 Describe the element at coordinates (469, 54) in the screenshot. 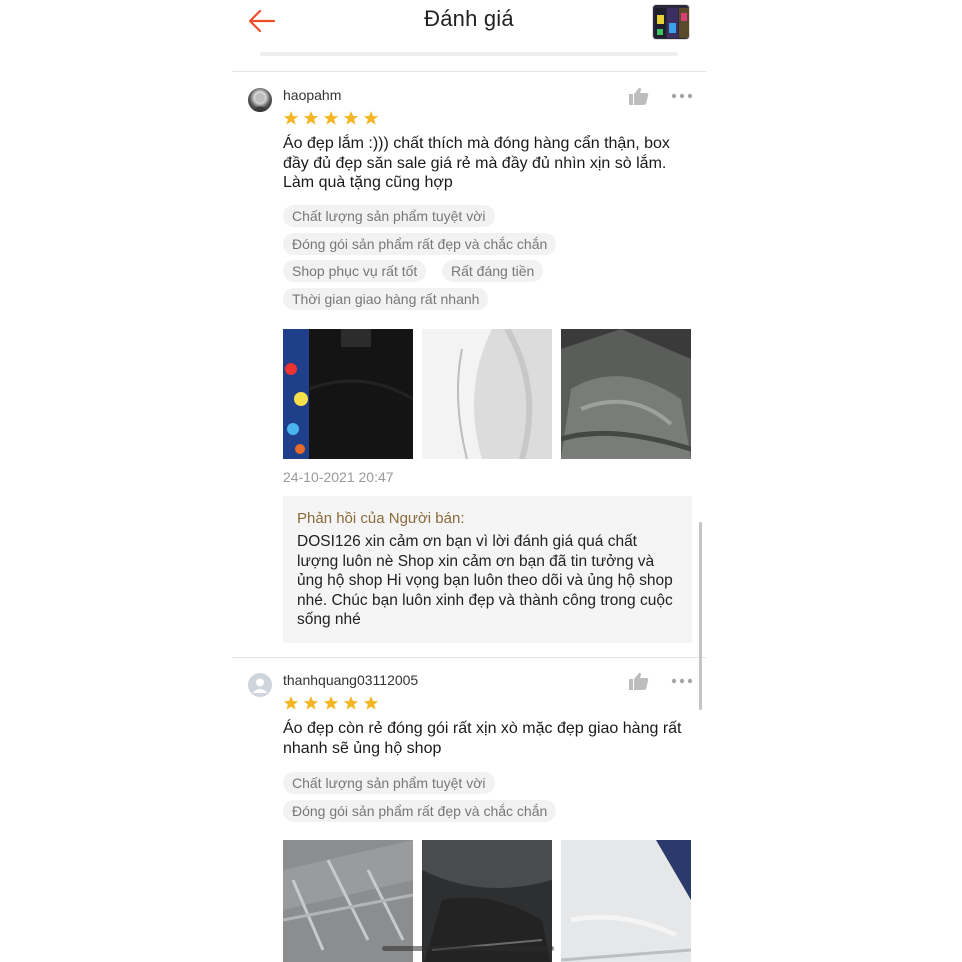

I see `header-separator` at that location.